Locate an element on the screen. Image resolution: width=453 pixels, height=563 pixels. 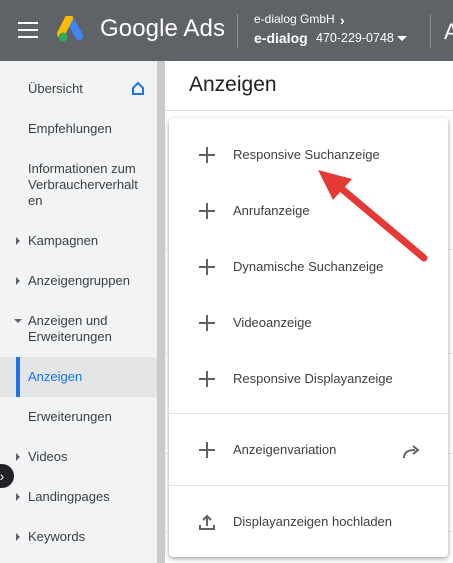
menu-item-displayanzeigen-hochladen: Displayanzeigen hochladen is located at coordinates (308, 522).